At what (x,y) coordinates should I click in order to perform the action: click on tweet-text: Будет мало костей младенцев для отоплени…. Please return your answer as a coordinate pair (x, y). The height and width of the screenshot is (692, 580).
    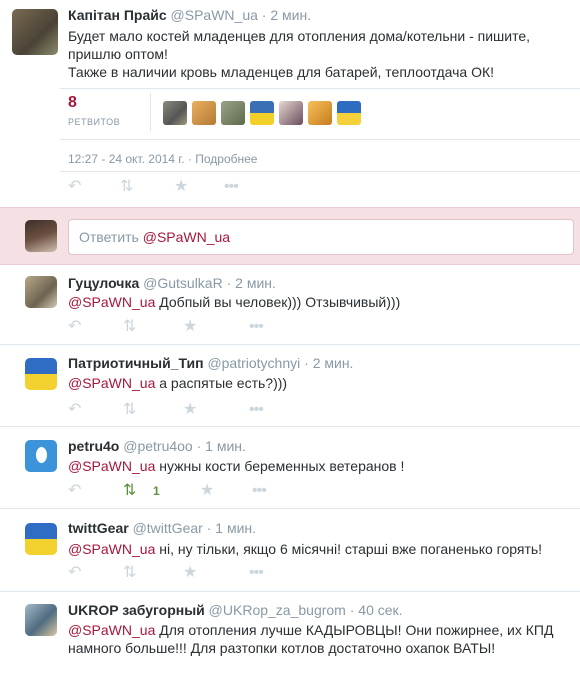
    Looking at the image, I should click on (299, 54).